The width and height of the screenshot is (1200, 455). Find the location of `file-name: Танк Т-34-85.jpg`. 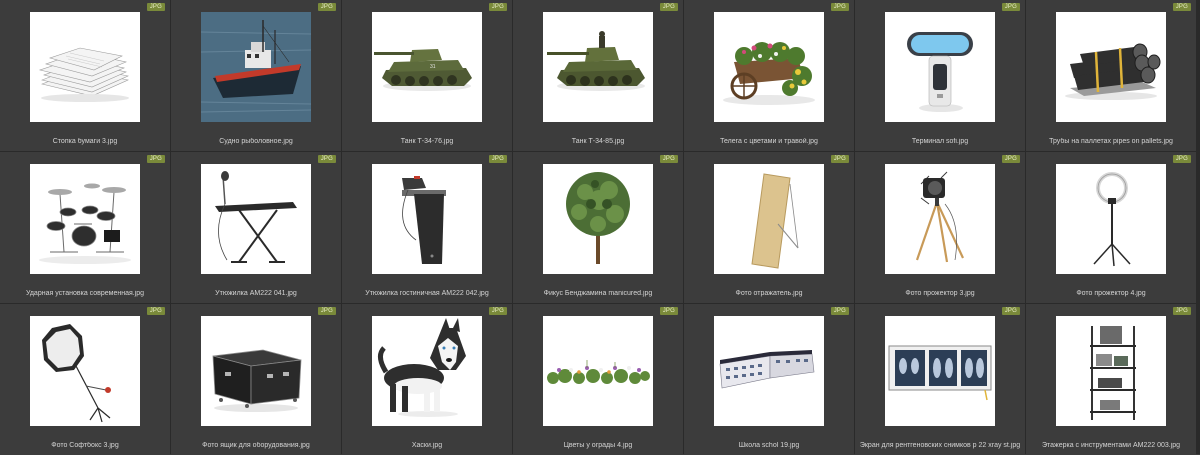

file-name: Танк Т-34-85.jpg is located at coordinates (598, 141).